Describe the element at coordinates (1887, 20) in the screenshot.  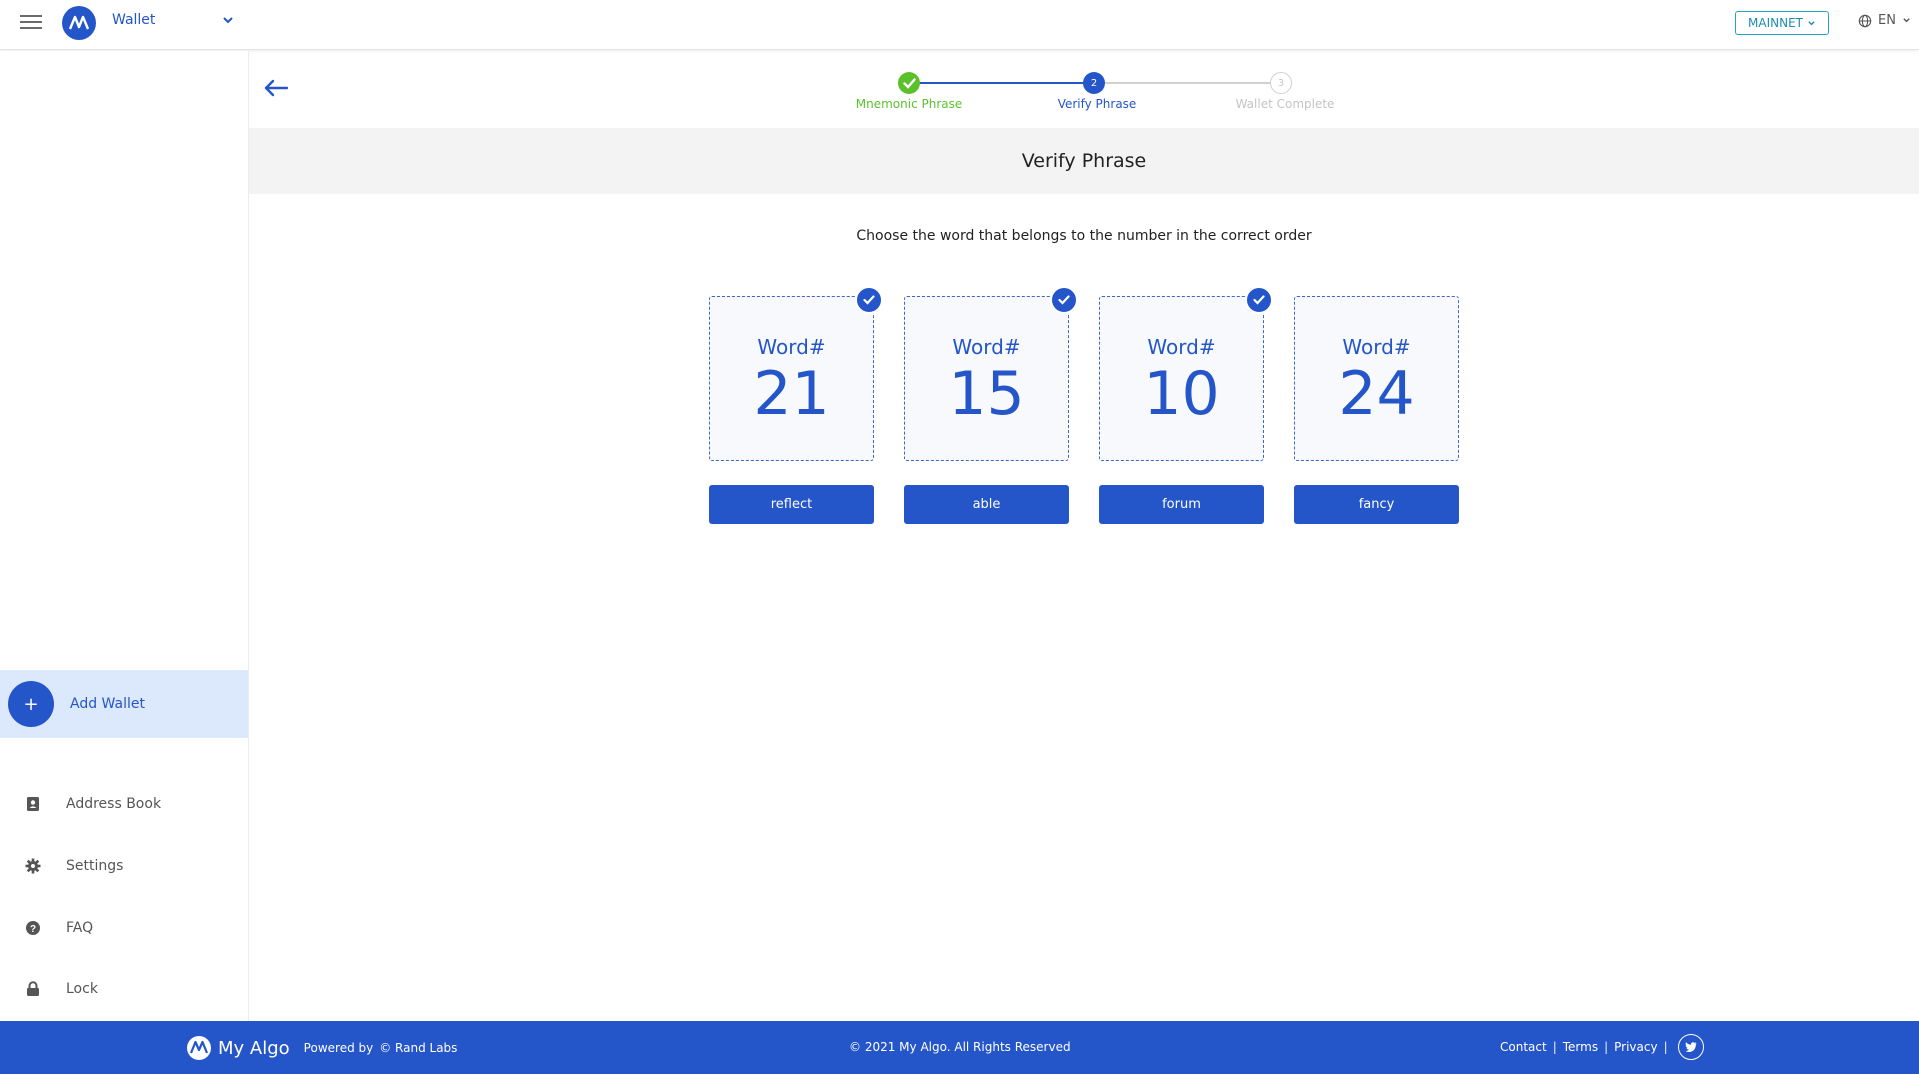
I see `language-label: EN` at that location.